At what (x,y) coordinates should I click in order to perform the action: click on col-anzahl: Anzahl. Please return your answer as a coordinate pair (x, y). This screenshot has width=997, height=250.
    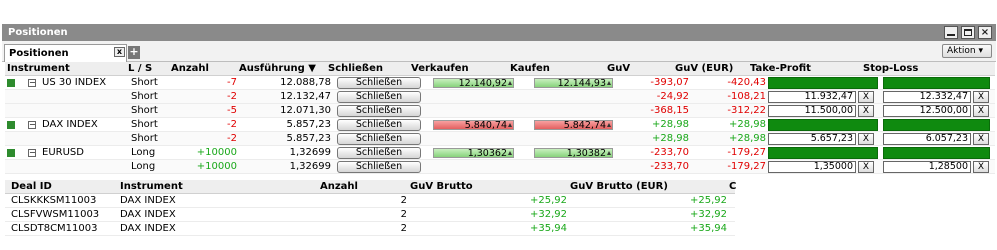
    Looking at the image, I should click on (203, 69).